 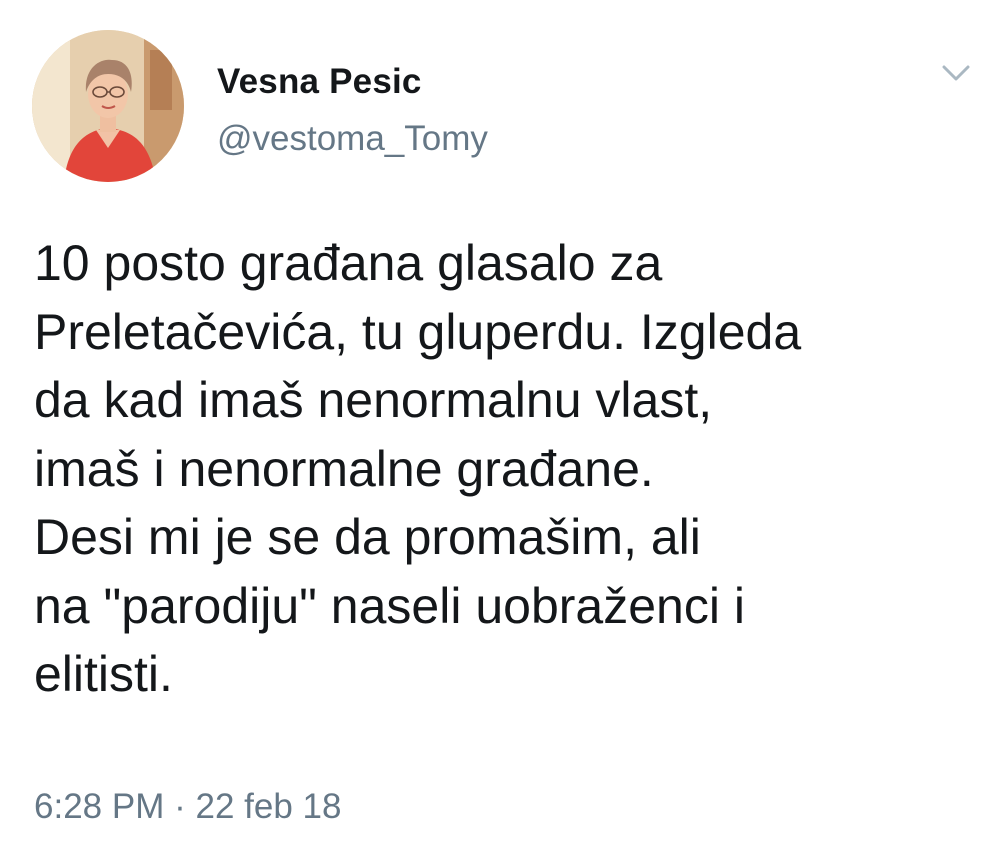 I want to click on tweet-text-line: imaš i nenormalne građane., so click(x=344, y=468).